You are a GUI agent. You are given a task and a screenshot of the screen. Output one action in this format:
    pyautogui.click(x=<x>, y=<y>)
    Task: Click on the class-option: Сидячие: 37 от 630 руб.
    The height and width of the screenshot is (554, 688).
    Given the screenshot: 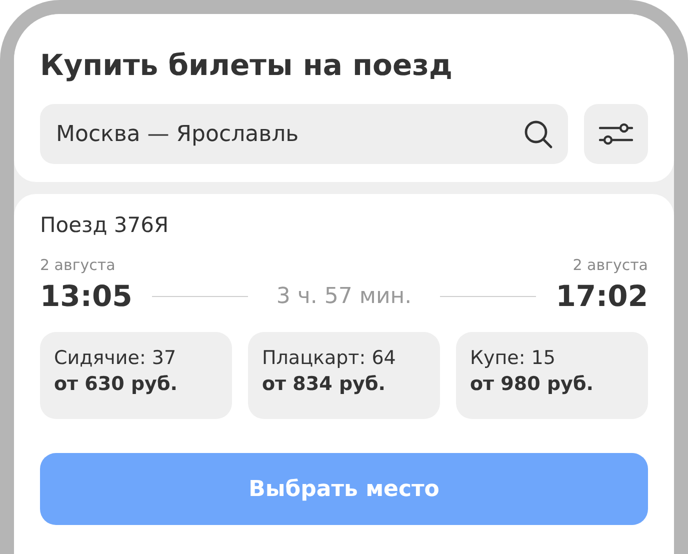 What is the action you would take?
    pyautogui.click(x=136, y=375)
    